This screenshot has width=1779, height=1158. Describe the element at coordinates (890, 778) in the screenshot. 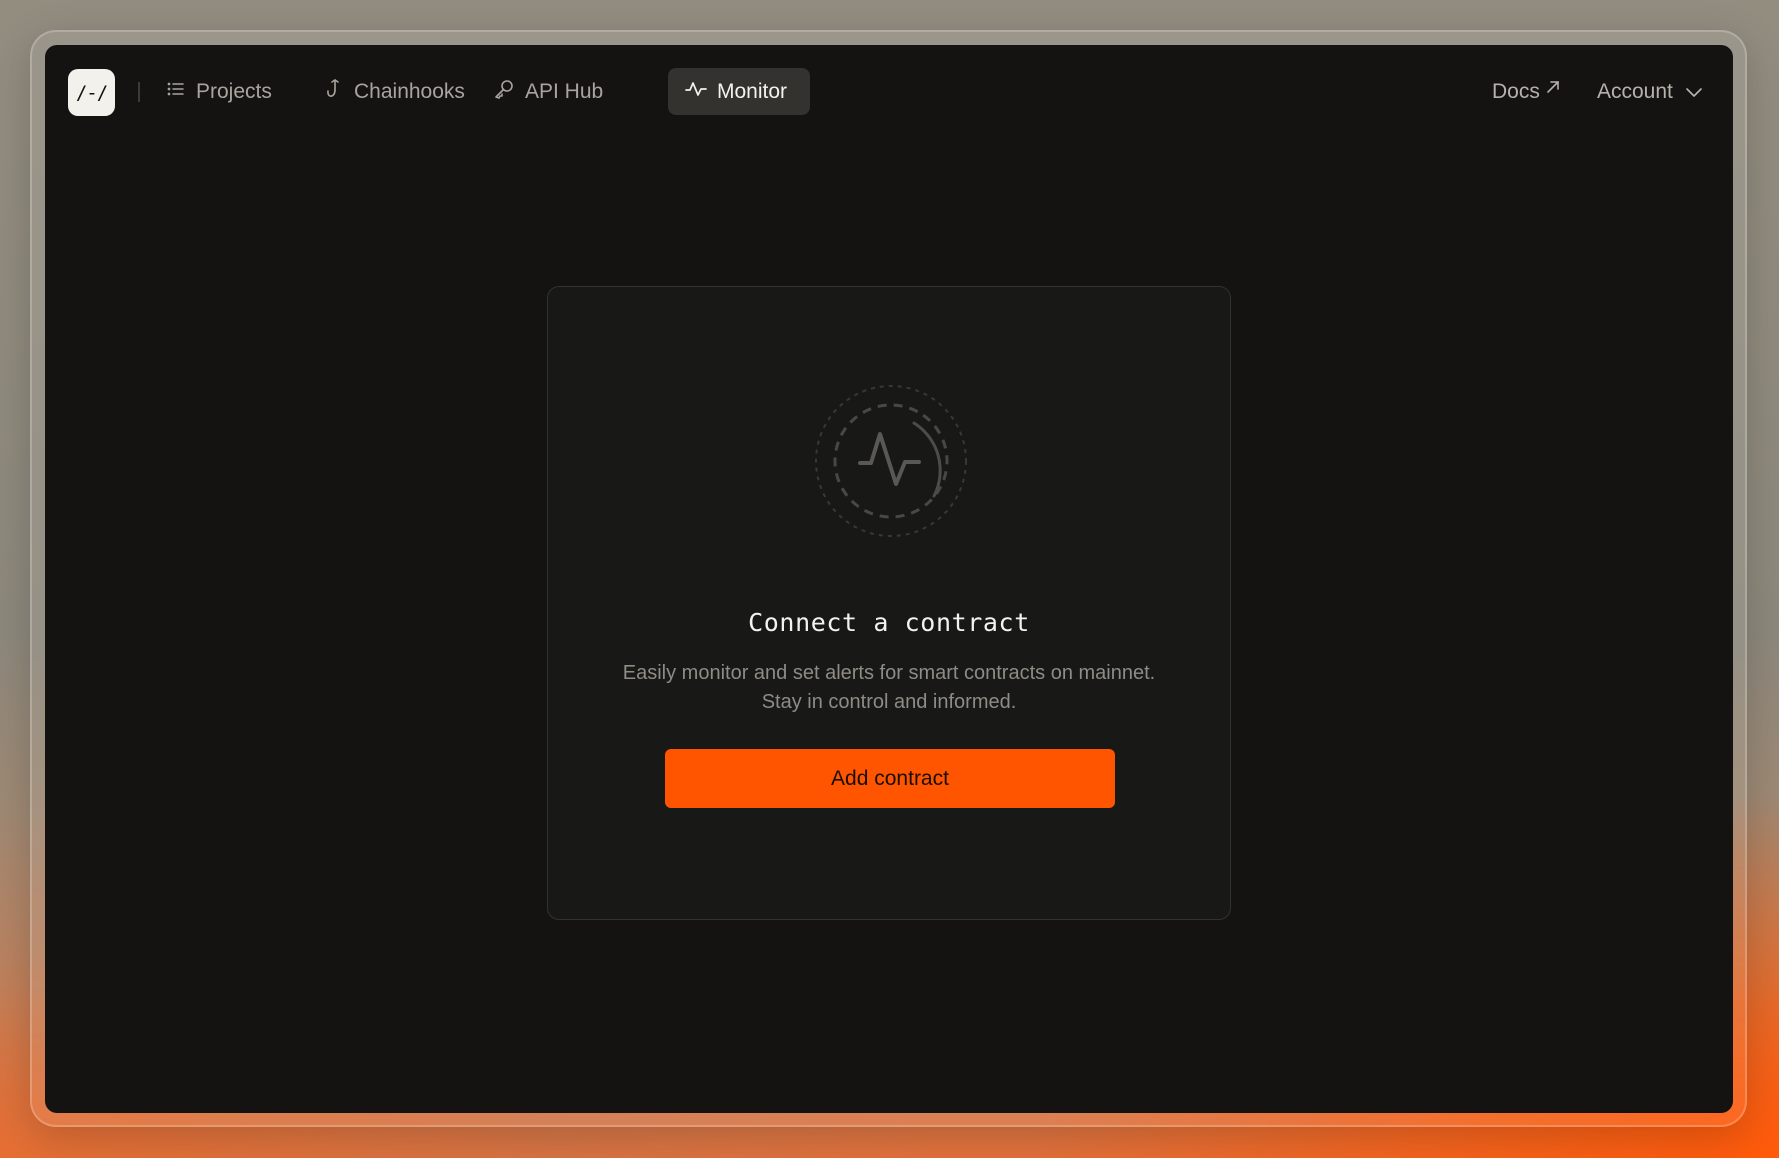

I see `add-contract-button: Add contract` at that location.